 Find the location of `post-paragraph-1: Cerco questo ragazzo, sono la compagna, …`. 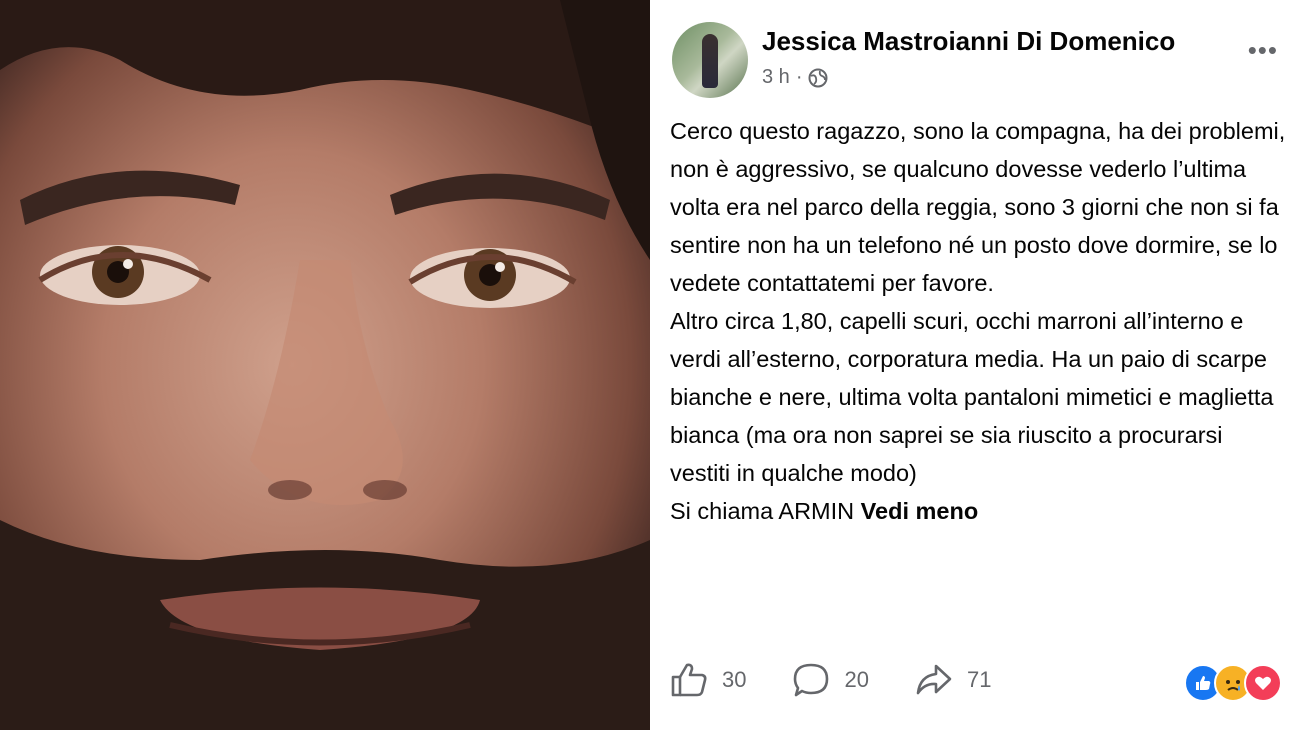

post-paragraph-1: Cerco questo ragazzo, sono la compagna, … is located at coordinates (978, 207).